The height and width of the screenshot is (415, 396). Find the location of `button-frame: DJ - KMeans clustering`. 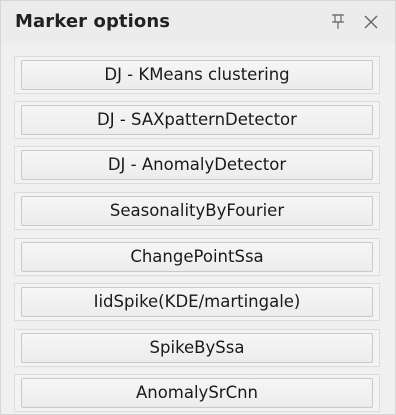

button-frame: DJ - KMeans clustering is located at coordinates (197, 75).